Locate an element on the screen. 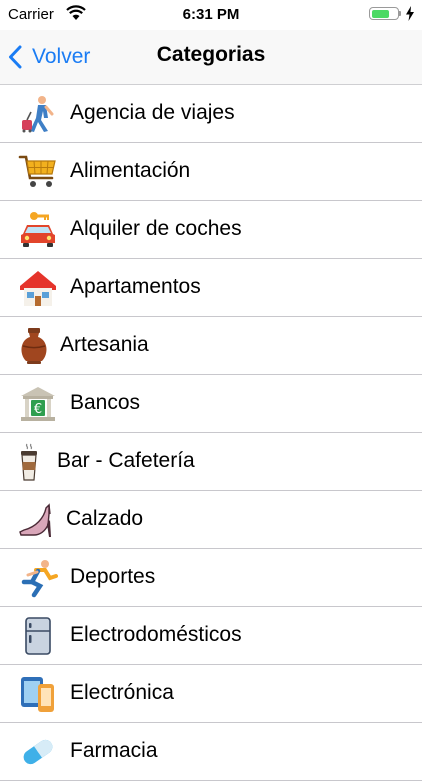  list-item: Alquiler de coches is located at coordinates (211, 230).